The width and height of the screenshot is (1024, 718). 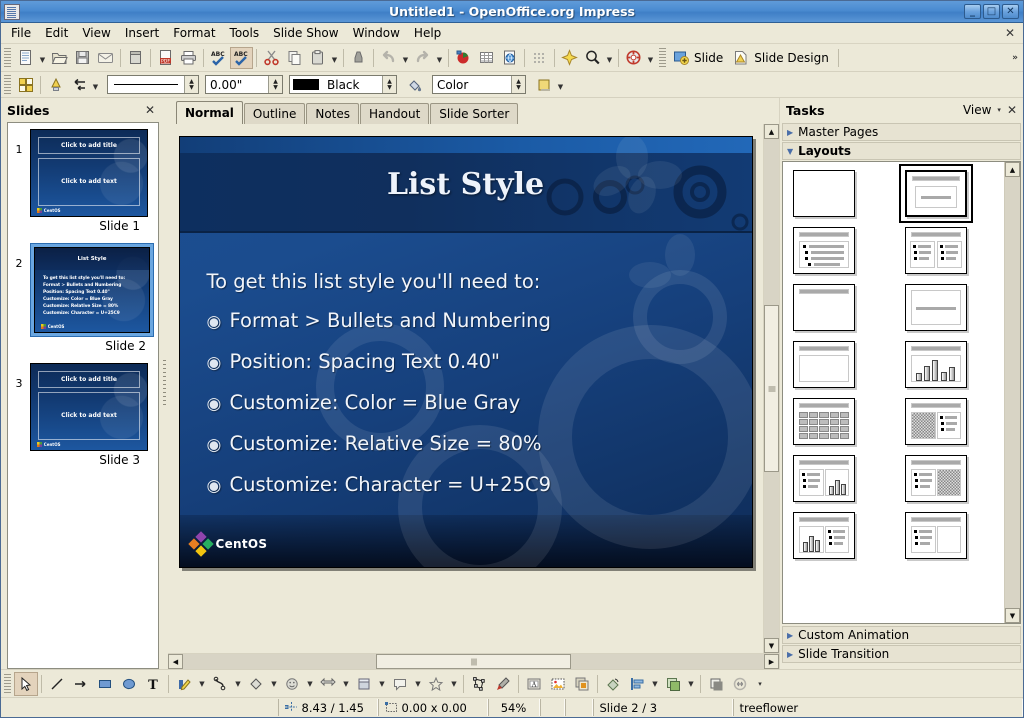 I want to click on gallery-icon, so click(x=582, y=684).